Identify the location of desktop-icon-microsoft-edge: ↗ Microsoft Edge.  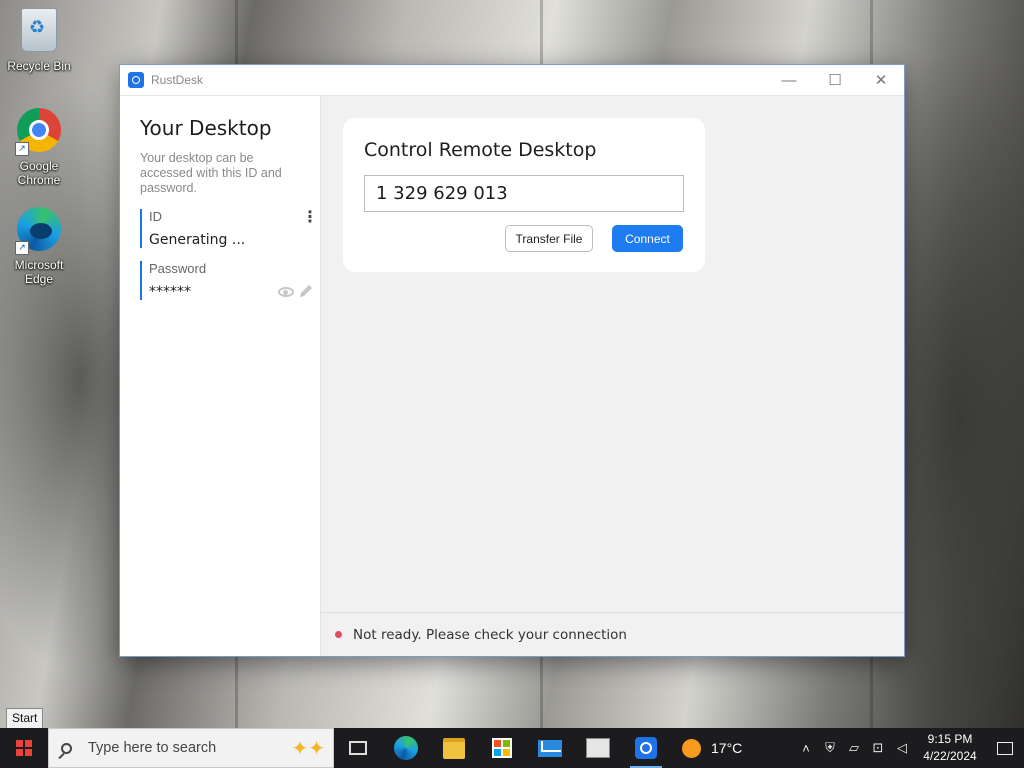
(39, 245).